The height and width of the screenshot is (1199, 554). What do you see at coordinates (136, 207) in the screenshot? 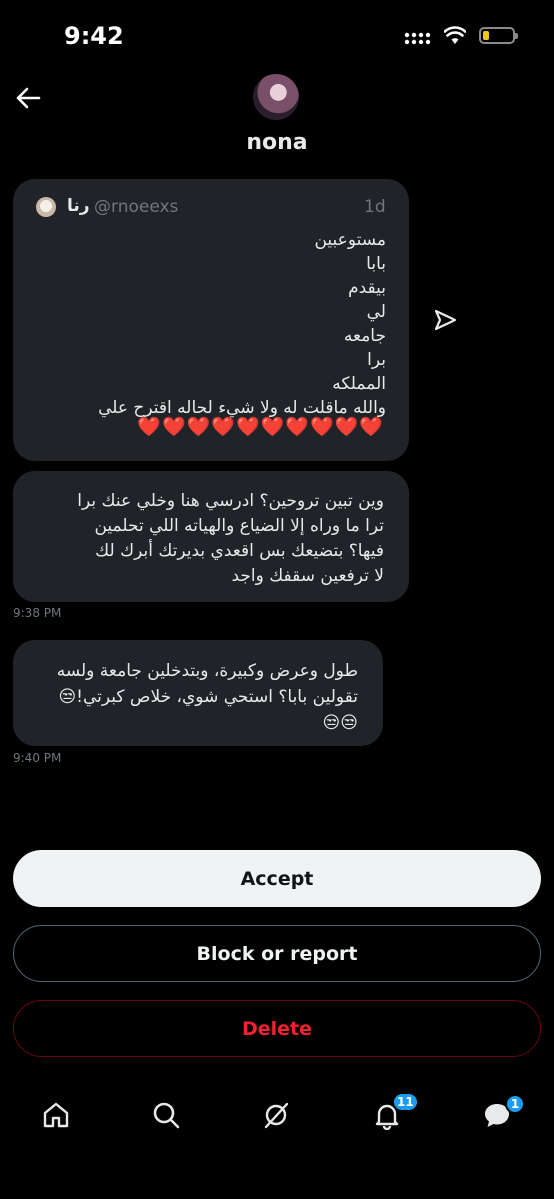
I see `quoted-author-handle: @rnoeexs` at bounding box center [136, 207].